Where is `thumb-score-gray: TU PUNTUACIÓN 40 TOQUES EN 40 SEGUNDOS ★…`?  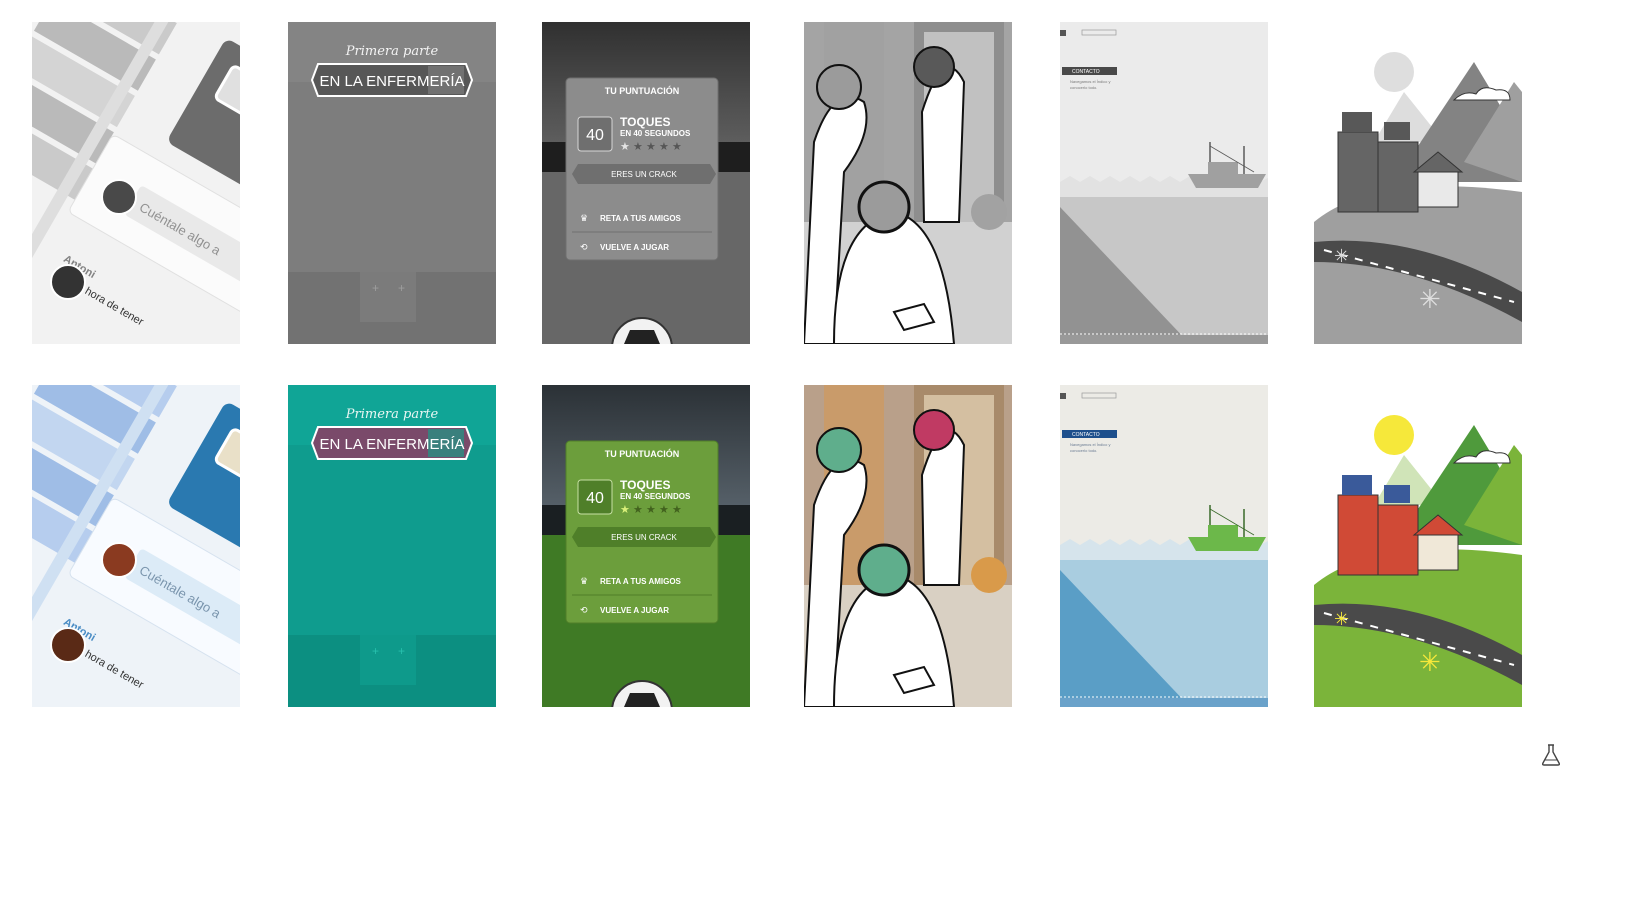 thumb-score-gray: TU PUNTUACIÓN 40 TOQUES EN 40 SEGUNDOS ★… is located at coordinates (646, 183).